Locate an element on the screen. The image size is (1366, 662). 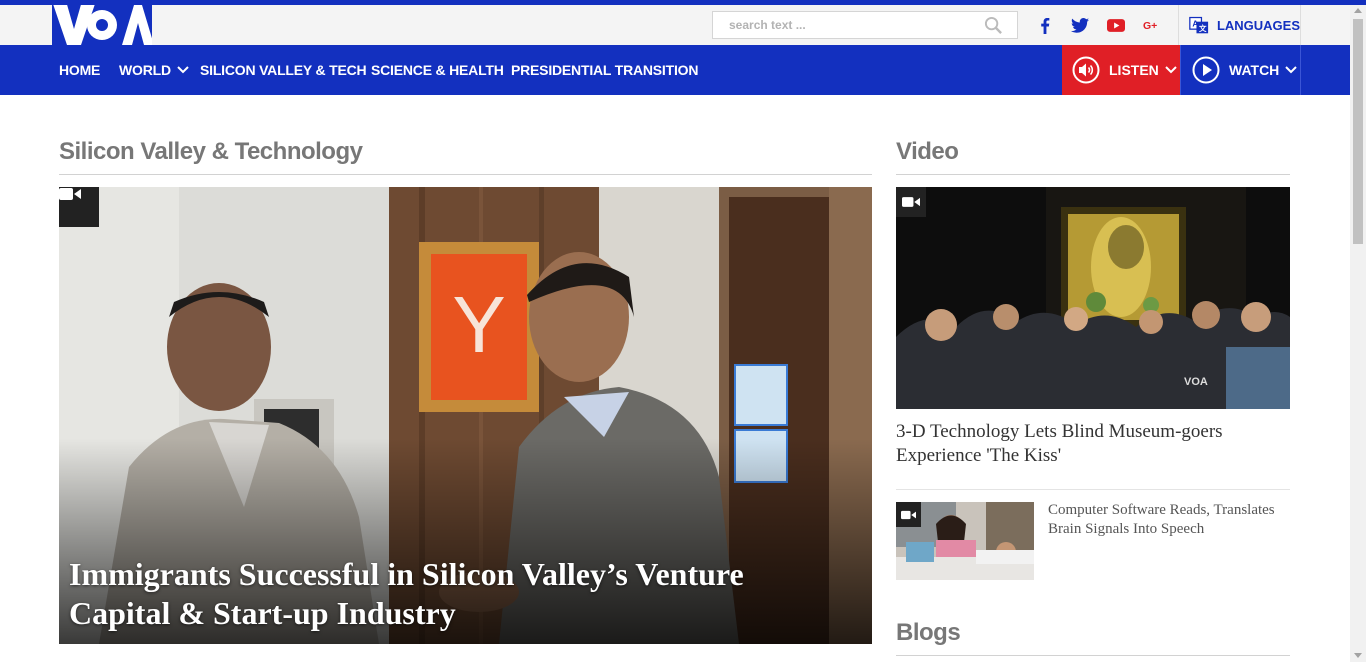
section-title: Silicon Valley & Technology is located at coordinates (211, 152).